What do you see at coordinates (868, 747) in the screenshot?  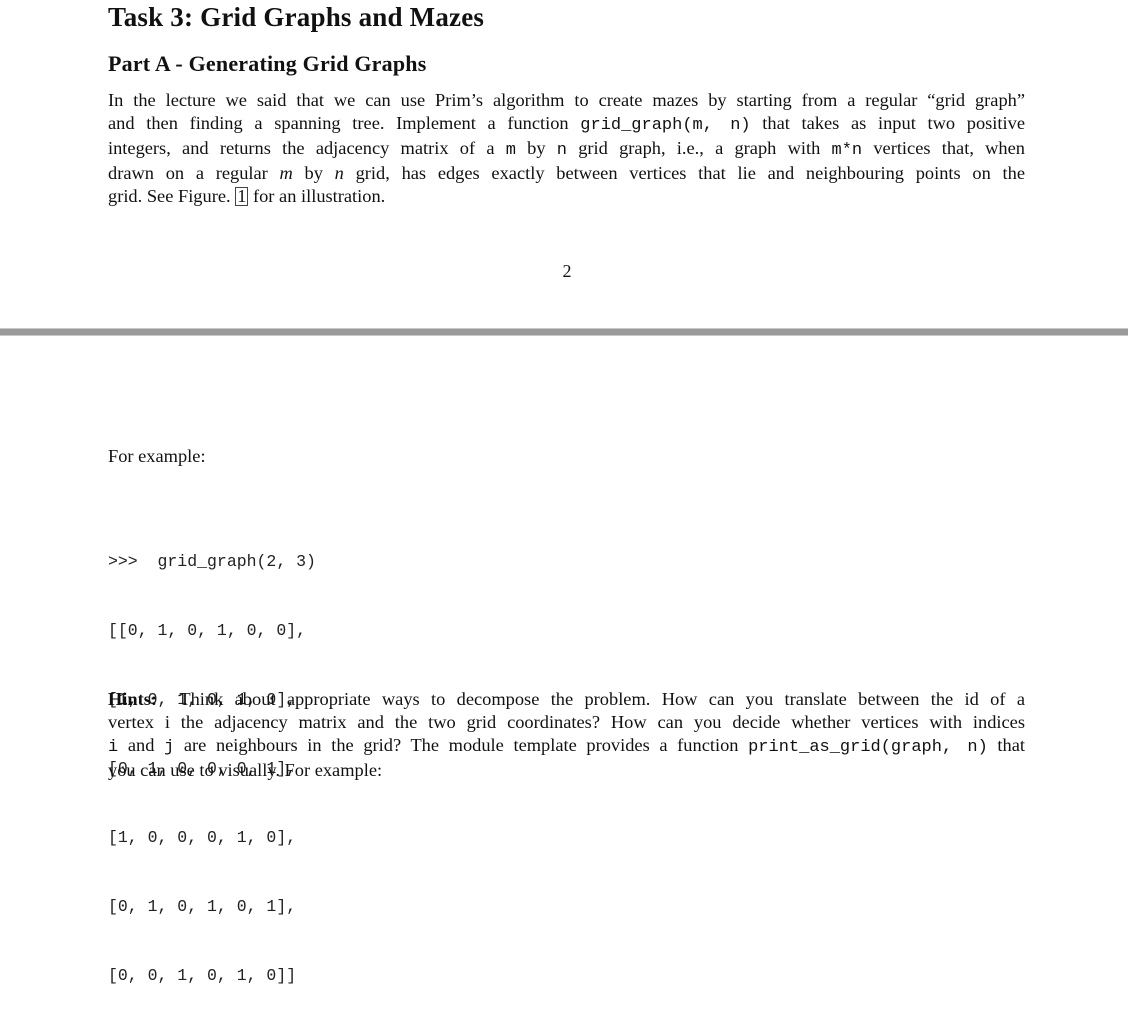 I see `inline-code-print-as-grid: print_as_grid(graph, n)` at bounding box center [868, 747].